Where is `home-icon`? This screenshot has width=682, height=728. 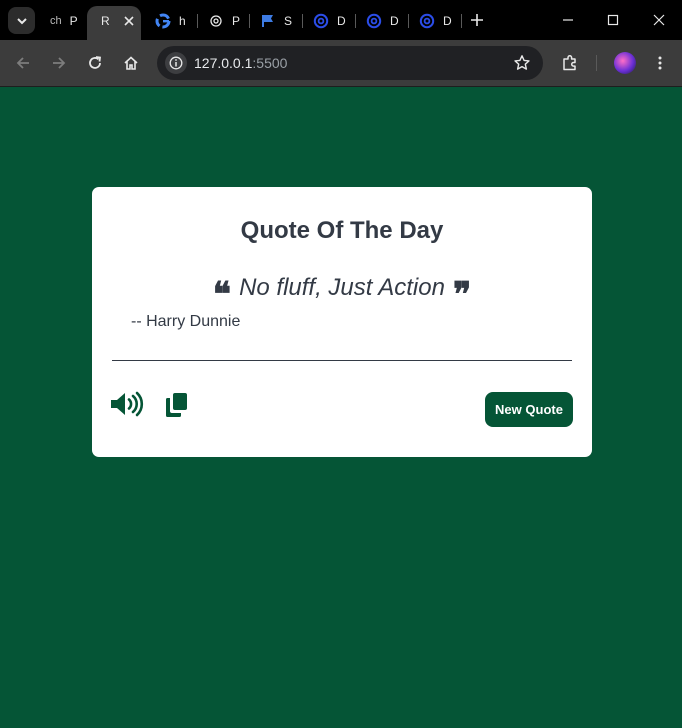 home-icon is located at coordinates (131, 63).